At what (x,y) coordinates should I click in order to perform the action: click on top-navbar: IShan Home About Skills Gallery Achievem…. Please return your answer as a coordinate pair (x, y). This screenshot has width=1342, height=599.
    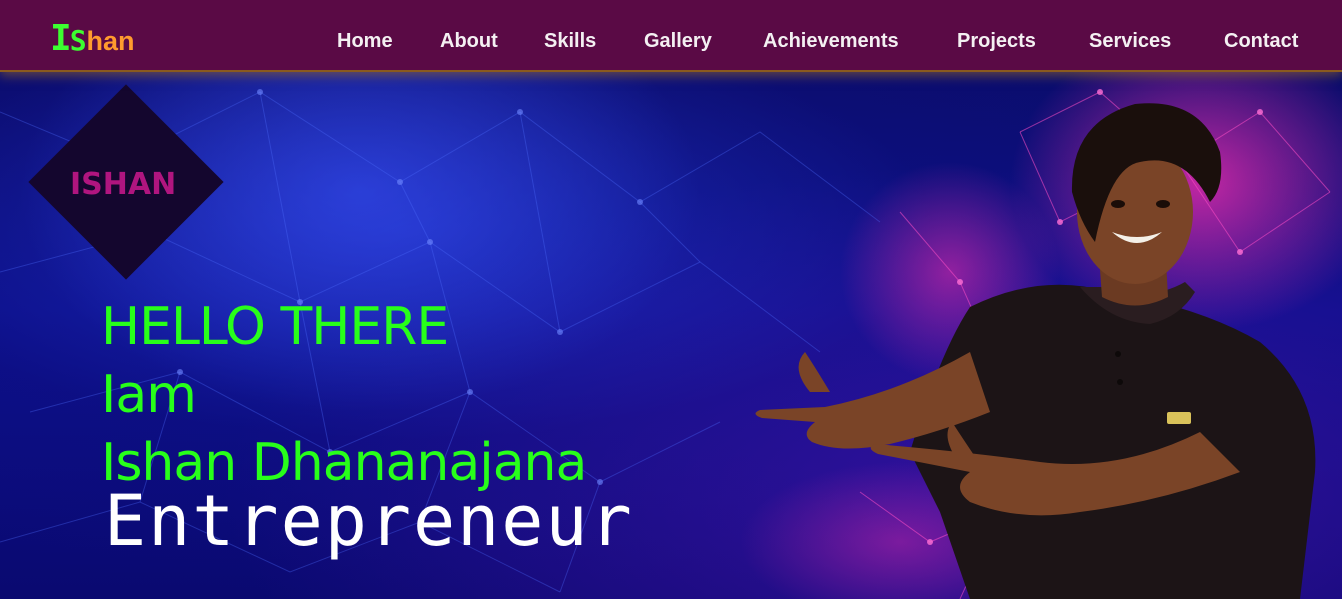
    Looking at the image, I should click on (671, 36).